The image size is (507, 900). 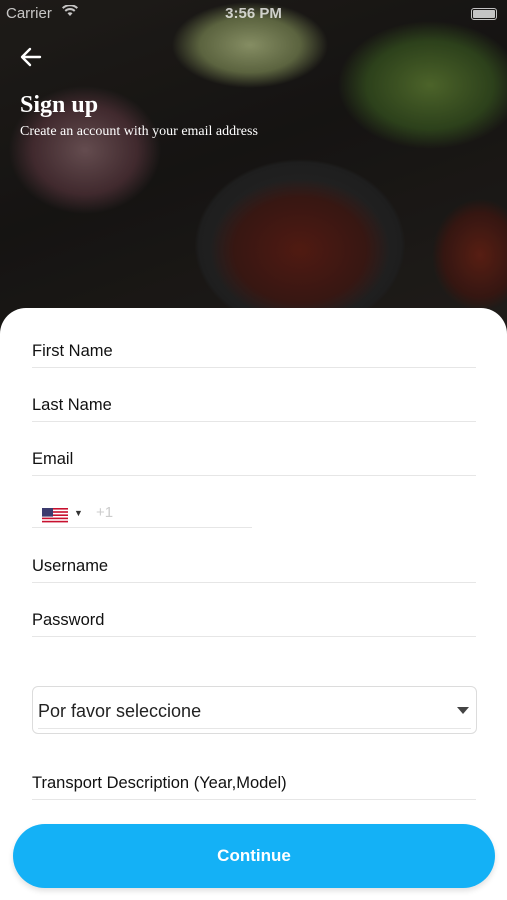 I want to click on continue-button: Continue, so click(x=254, y=856).